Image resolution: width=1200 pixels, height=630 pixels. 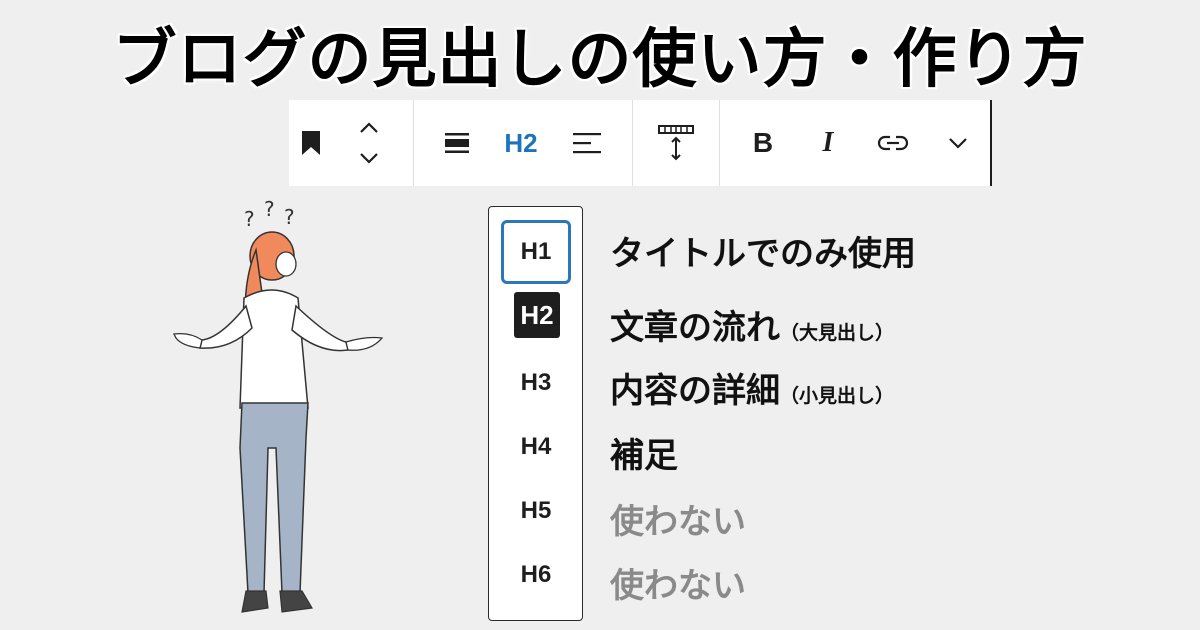 I want to click on h1-usage-text: タイトルでのみ使用, so click(x=763, y=254).